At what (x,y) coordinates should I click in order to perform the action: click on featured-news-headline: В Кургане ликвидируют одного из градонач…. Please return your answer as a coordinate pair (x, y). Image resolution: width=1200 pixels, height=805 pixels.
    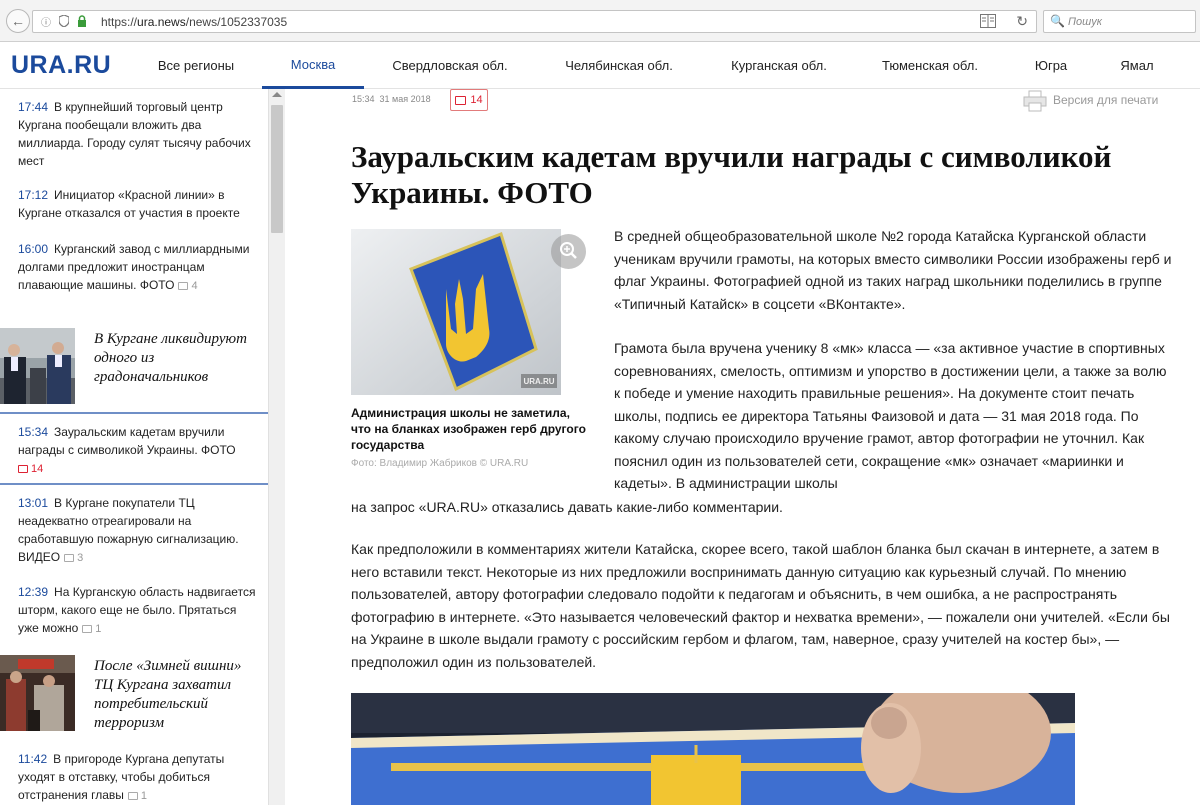
    Looking at the image, I should click on (179, 358).